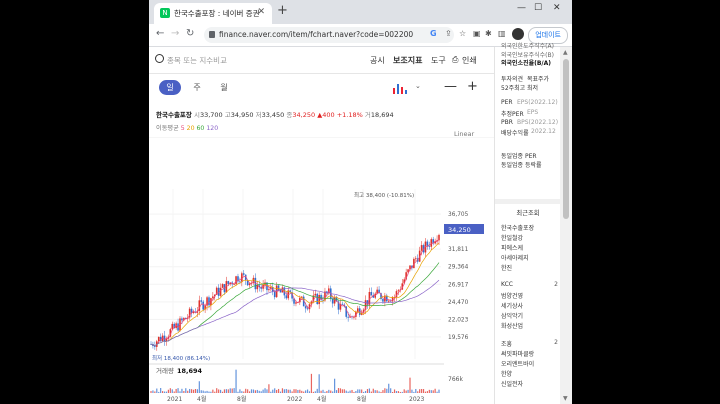 This screenshot has width=720, height=404. I want to click on group3-item: 조흥, so click(506, 343).